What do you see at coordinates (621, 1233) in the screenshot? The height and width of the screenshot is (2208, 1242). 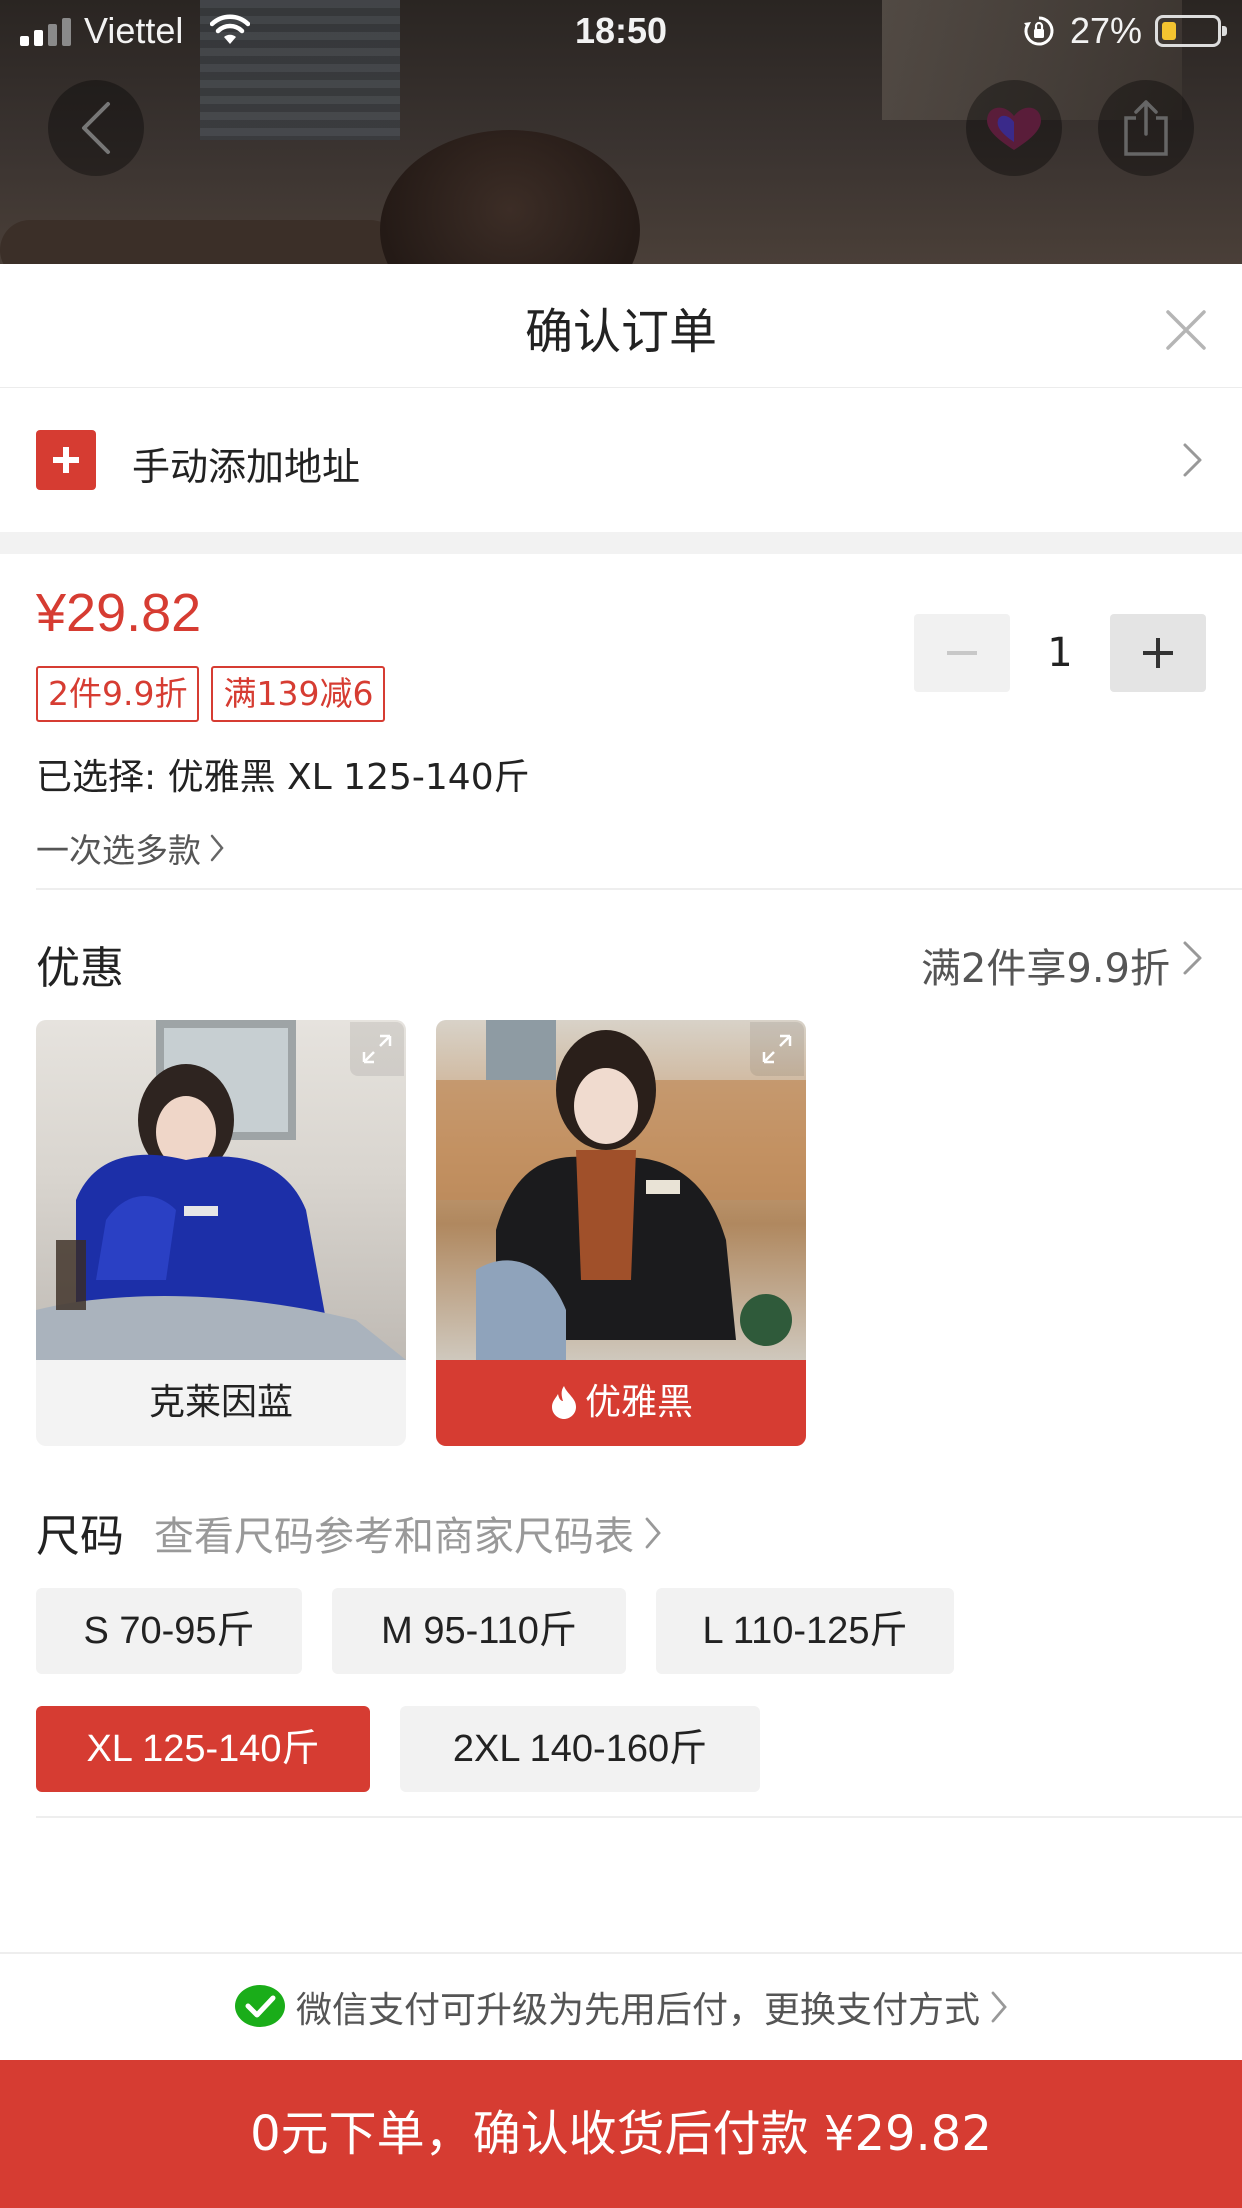 I see `color-option-black: 优雅黑` at bounding box center [621, 1233].